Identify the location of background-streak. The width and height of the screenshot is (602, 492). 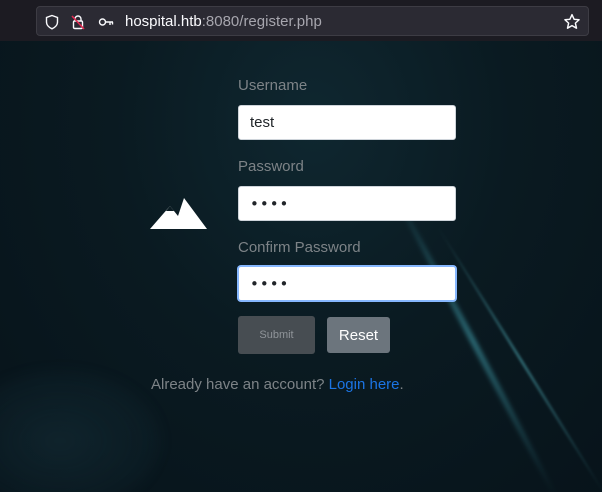
(80, 431).